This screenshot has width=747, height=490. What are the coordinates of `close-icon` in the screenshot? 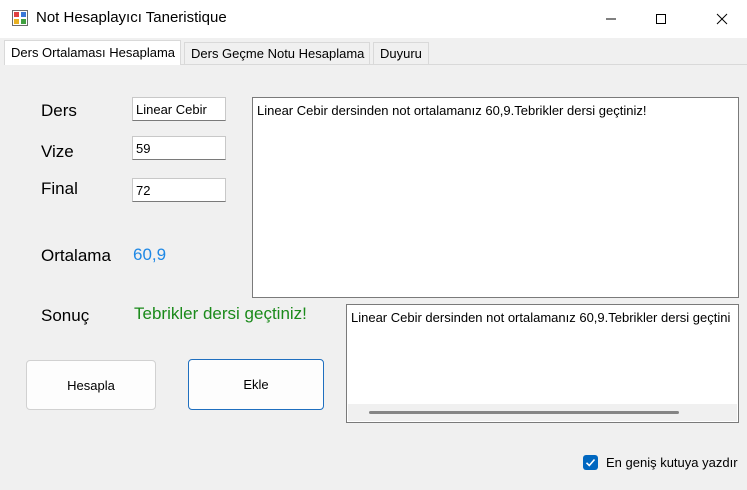 It's located at (722, 19).